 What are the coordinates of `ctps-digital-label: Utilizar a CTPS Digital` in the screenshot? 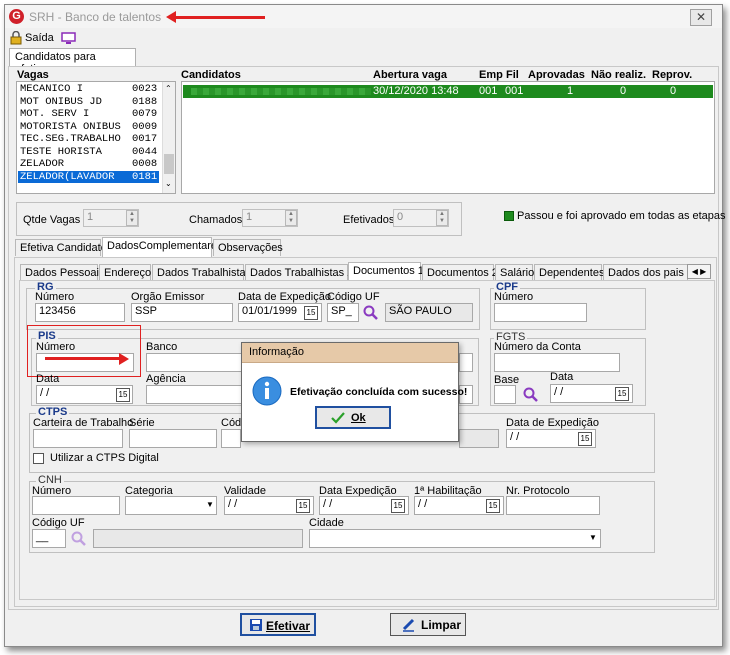 It's located at (104, 458).